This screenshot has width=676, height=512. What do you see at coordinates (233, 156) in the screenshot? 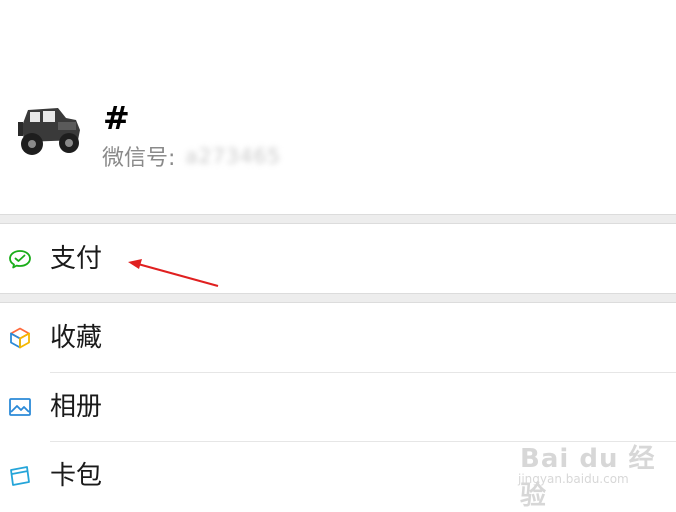
I see `wechat-id-value: a273465` at bounding box center [233, 156].